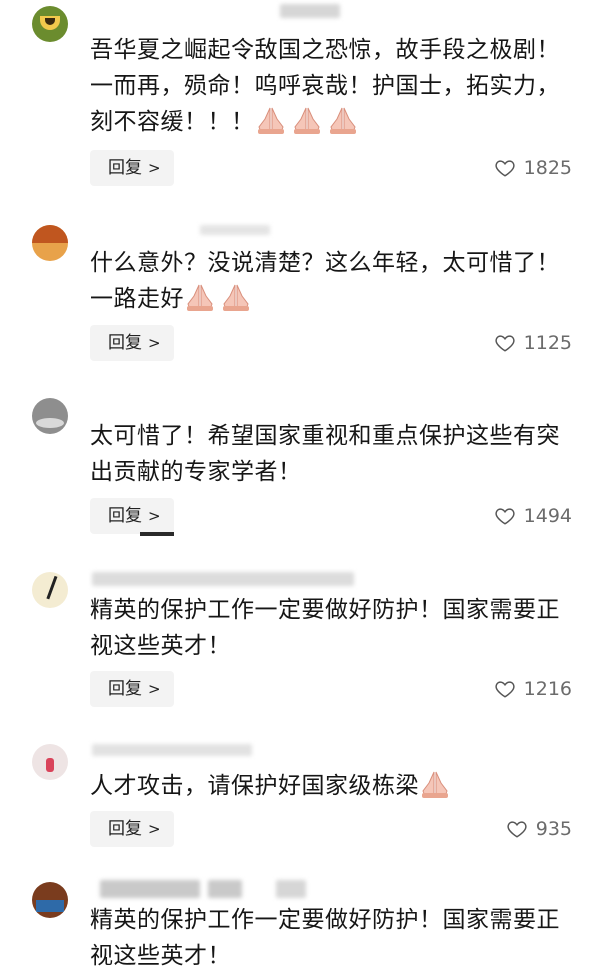 This screenshot has height=974, width=600. I want to click on like-button: 1494, so click(533, 516).